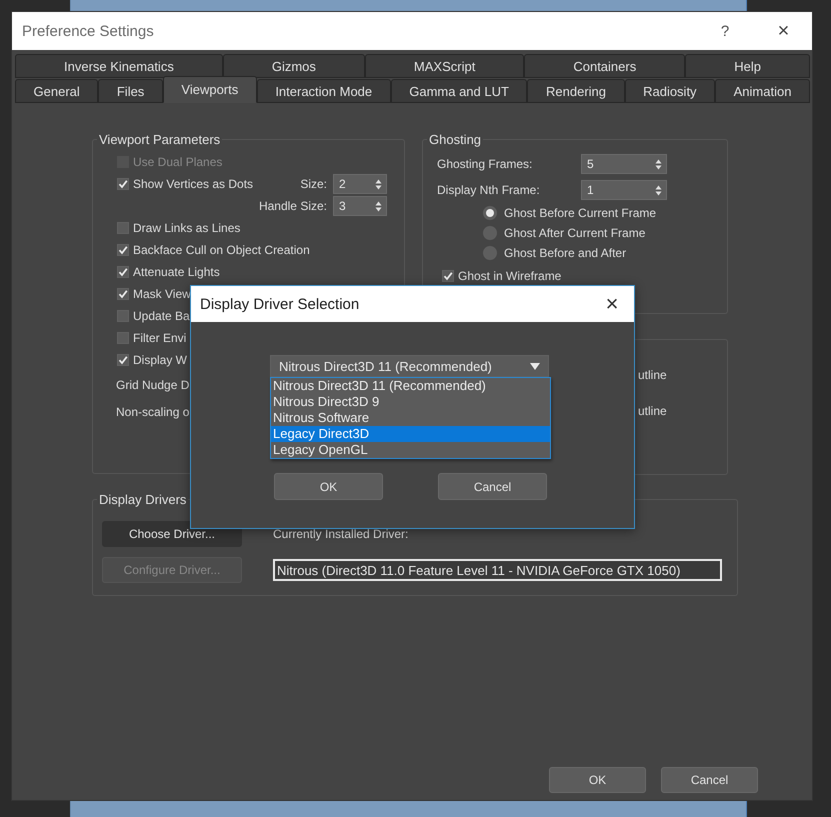 Image resolution: width=831 pixels, height=817 pixels. Describe the element at coordinates (624, 190) in the screenshot. I see `spinner-field: 1` at that location.